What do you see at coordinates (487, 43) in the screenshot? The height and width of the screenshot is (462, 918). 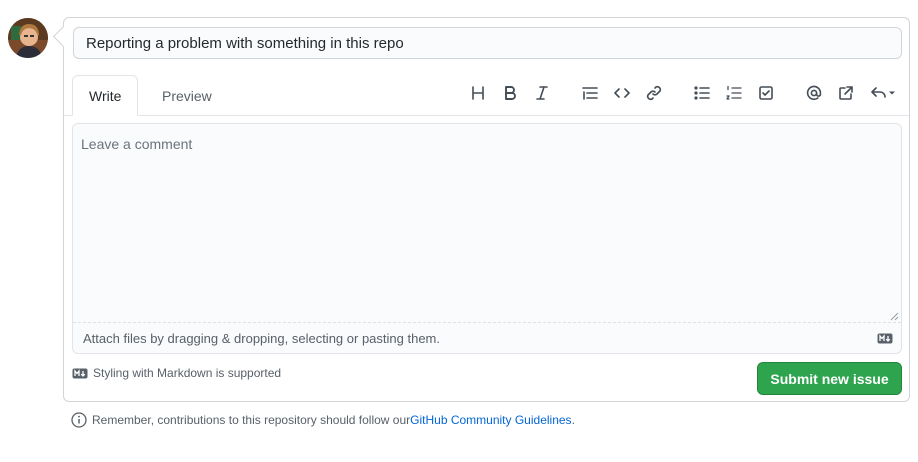 I see `issue-title-input` at bounding box center [487, 43].